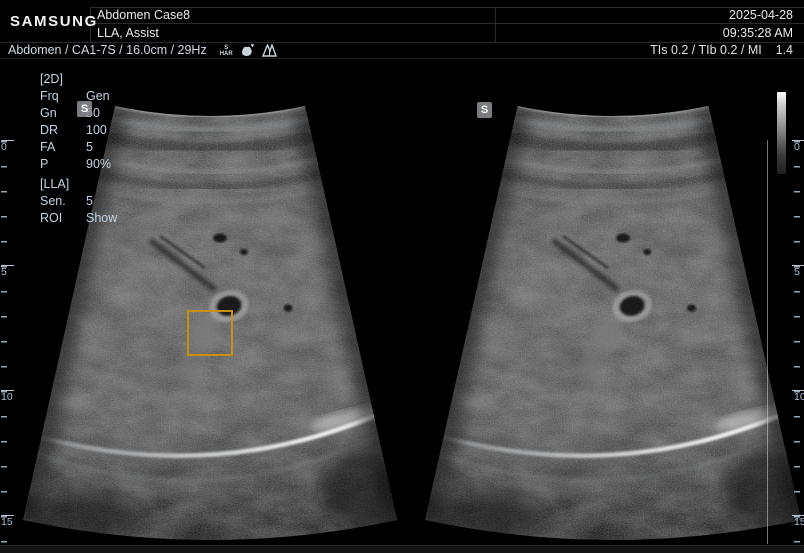 Image resolution: width=804 pixels, height=553 pixels. Describe the element at coordinates (51, 218) in the screenshot. I see `param-label: ROI` at that location.